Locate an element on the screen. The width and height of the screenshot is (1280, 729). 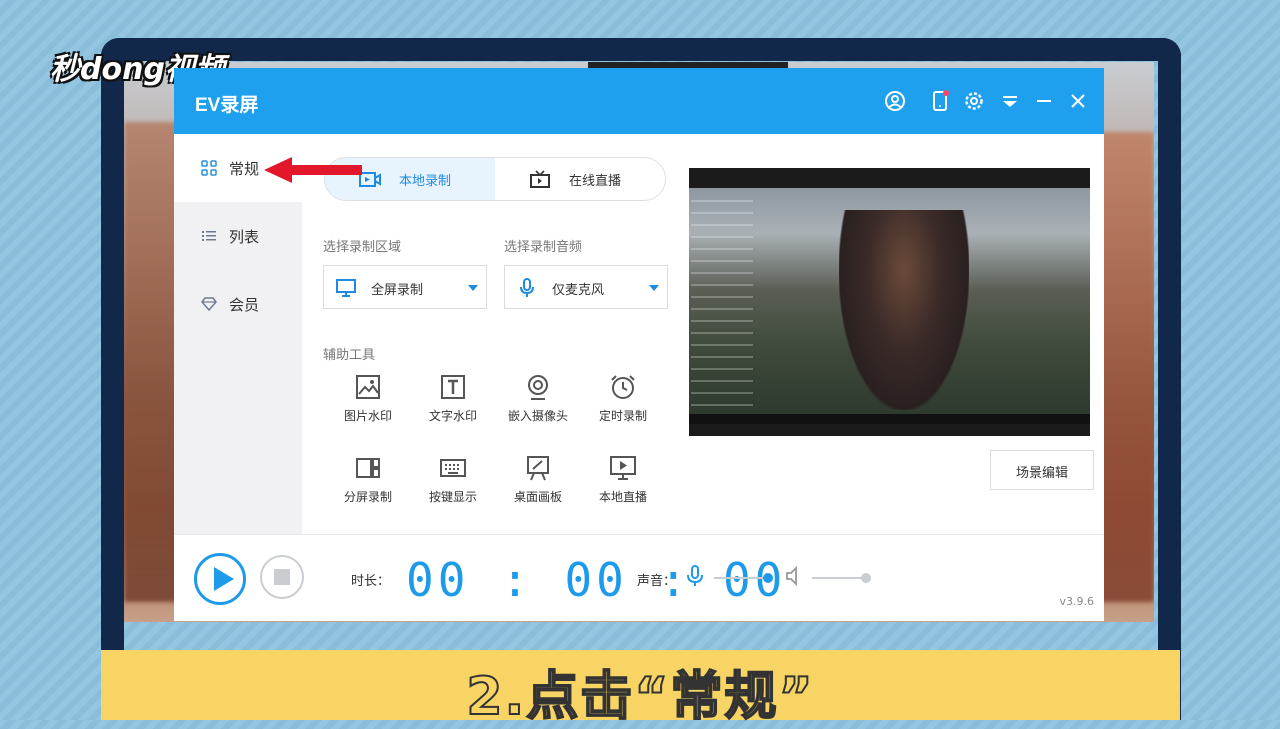
red-arrow-annotation is located at coordinates (313, 170).